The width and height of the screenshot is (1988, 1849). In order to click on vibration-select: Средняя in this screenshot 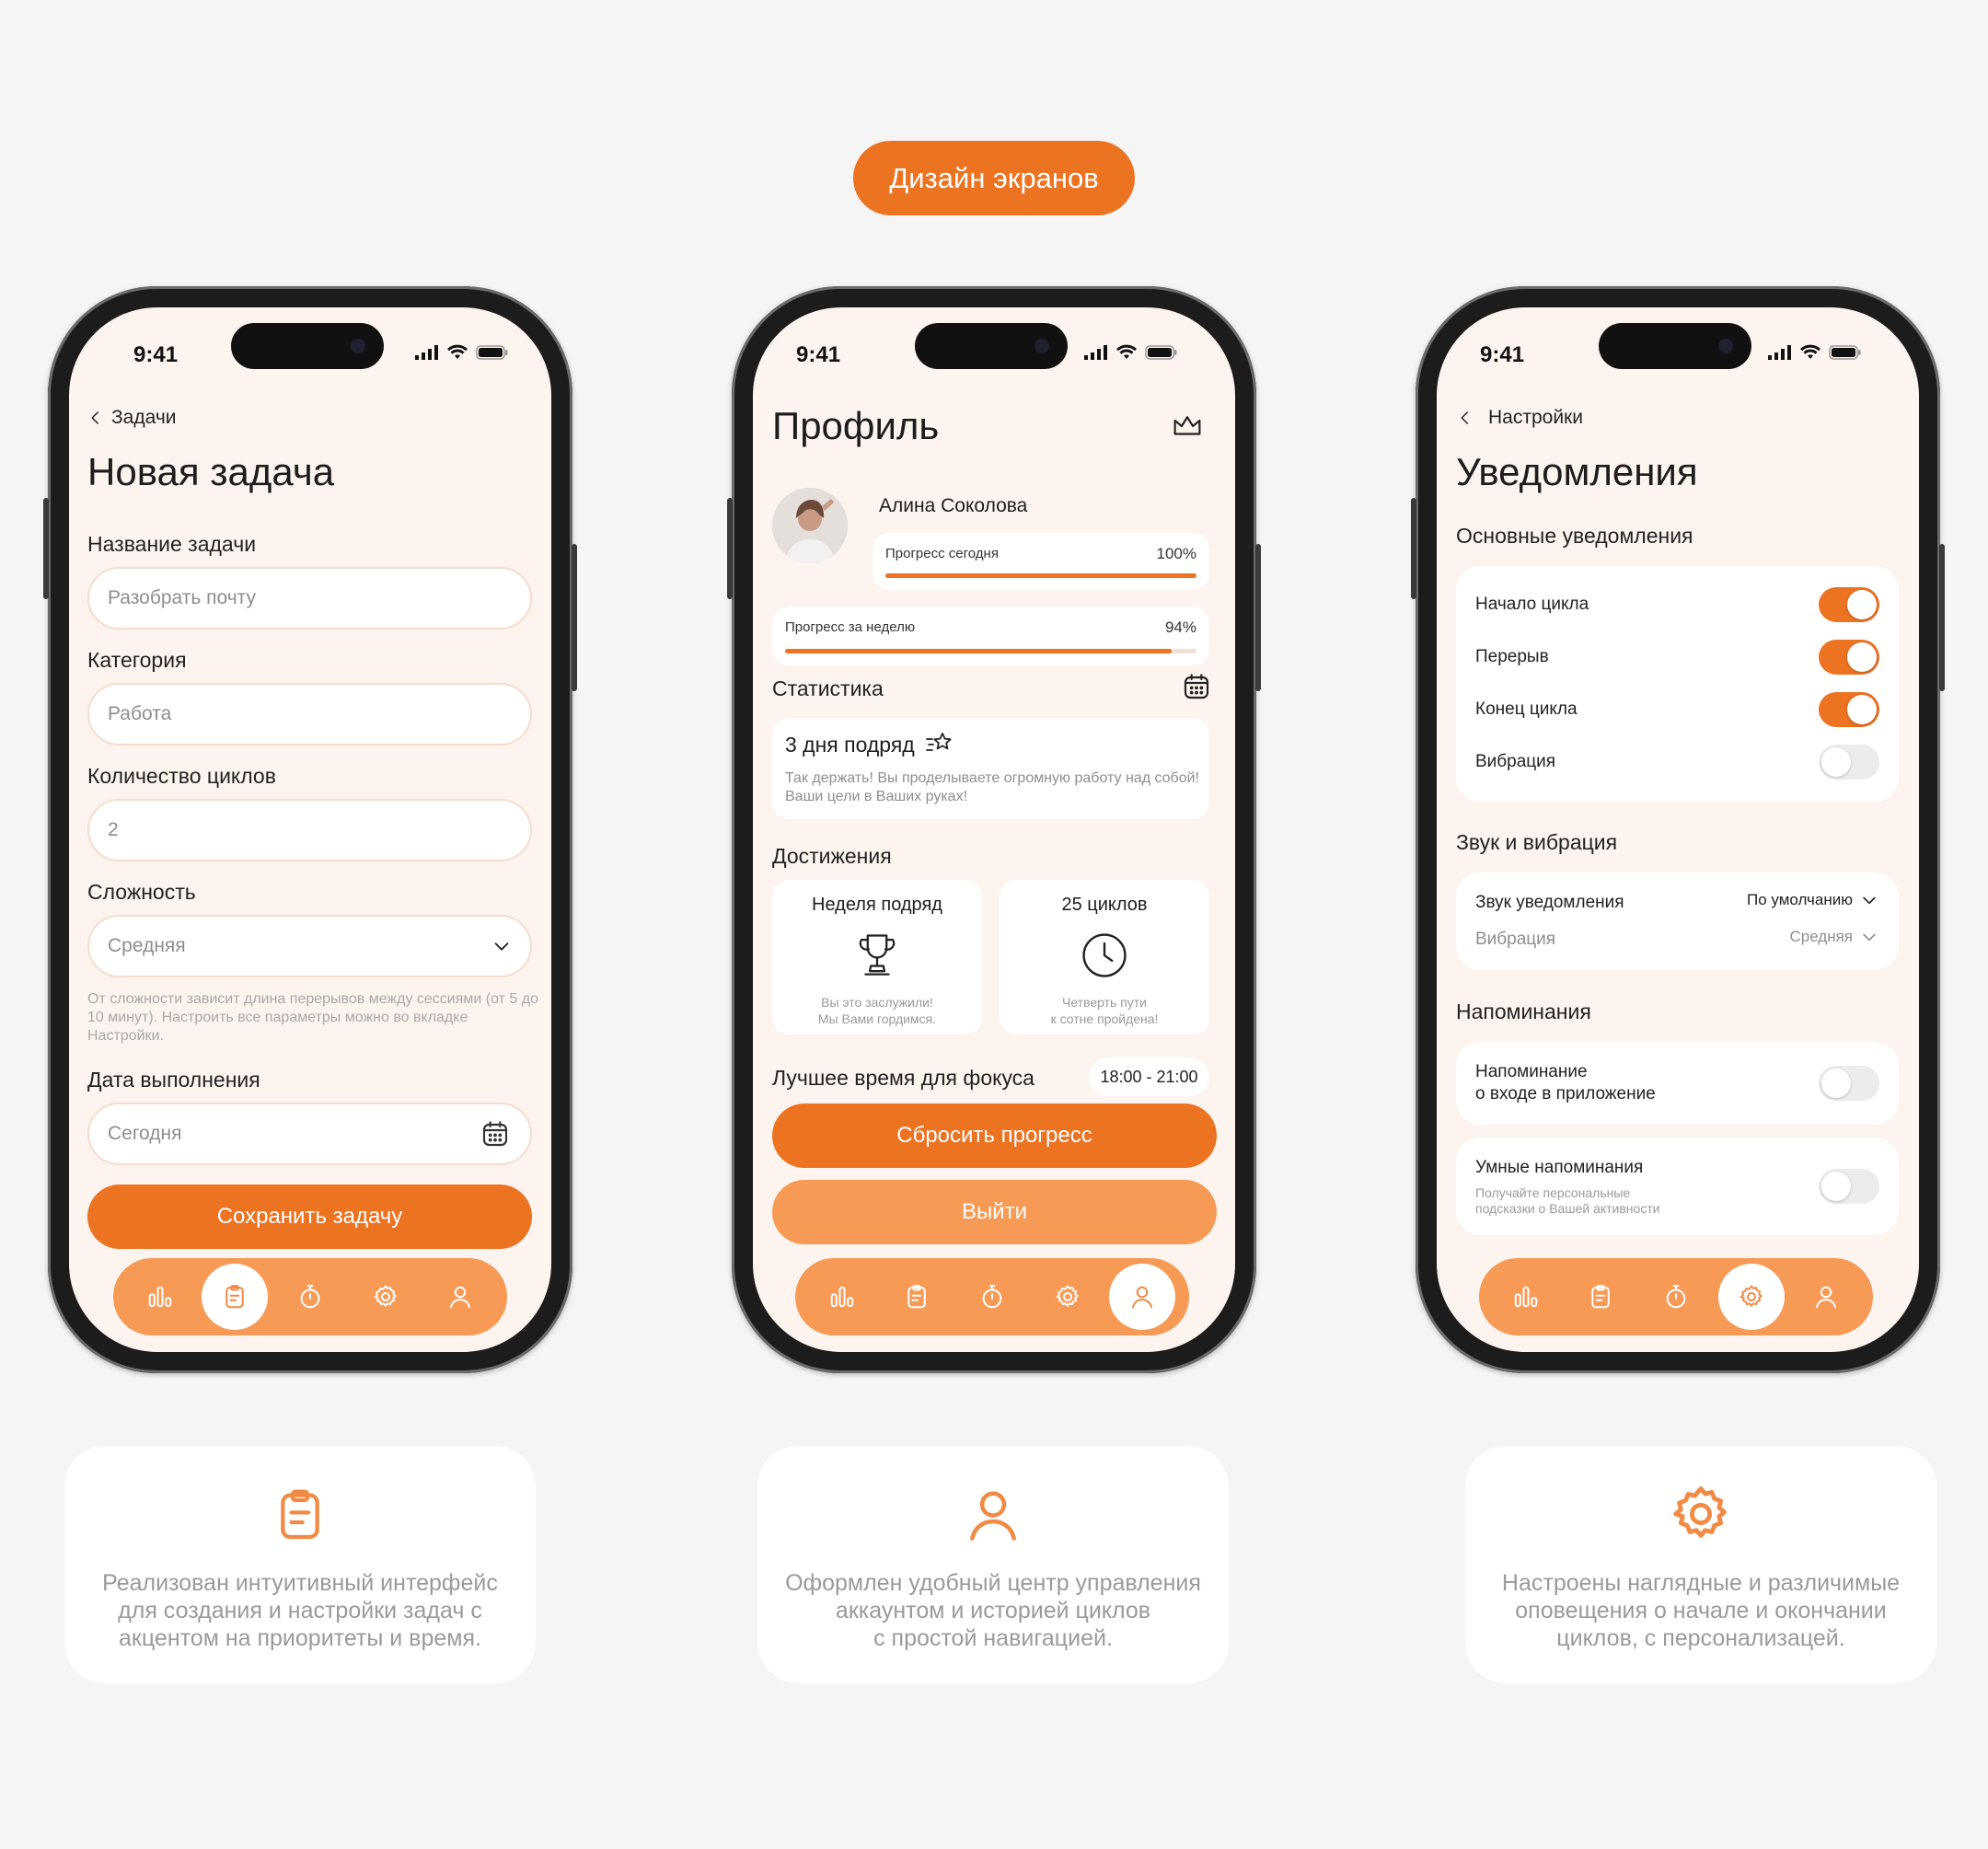, I will do `click(1834, 937)`.